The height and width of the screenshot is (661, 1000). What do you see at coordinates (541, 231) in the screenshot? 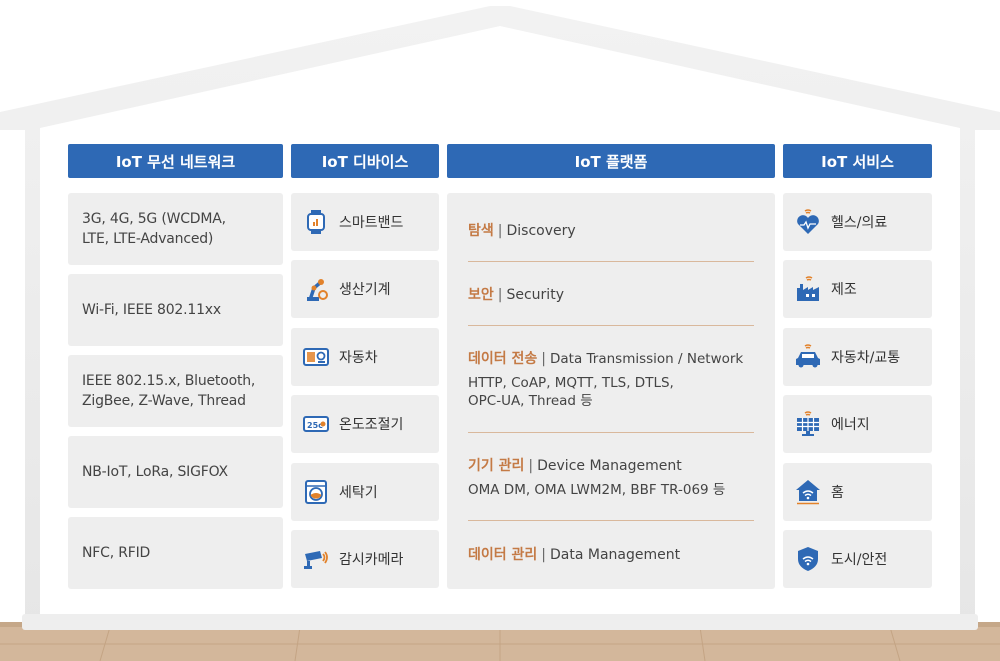
I see `platform-item-title-en: Discovery` at bounding box center [541, 231].